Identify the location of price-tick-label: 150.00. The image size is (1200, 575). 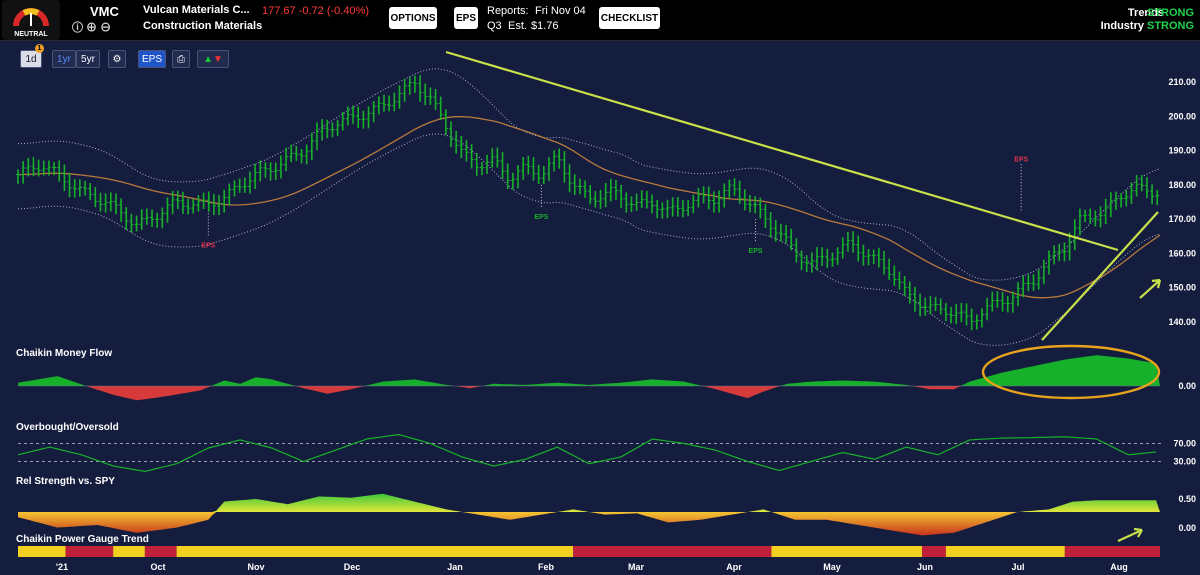
(1182, 288).